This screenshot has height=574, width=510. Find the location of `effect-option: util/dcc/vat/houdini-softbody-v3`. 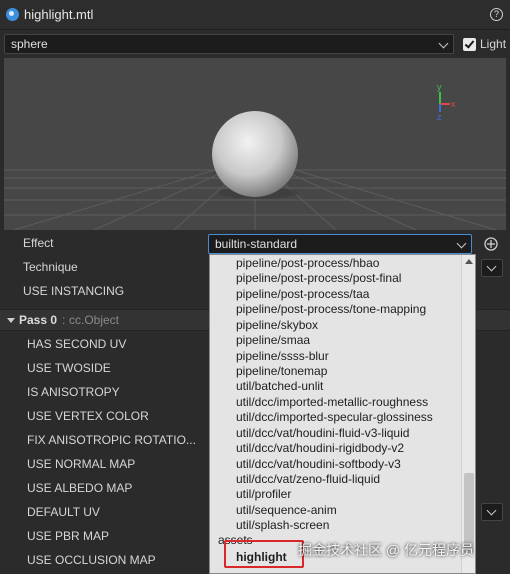

effect-option: util/dcc/vat/houdini-softbody-v3 is located at coordinates (318, 464).